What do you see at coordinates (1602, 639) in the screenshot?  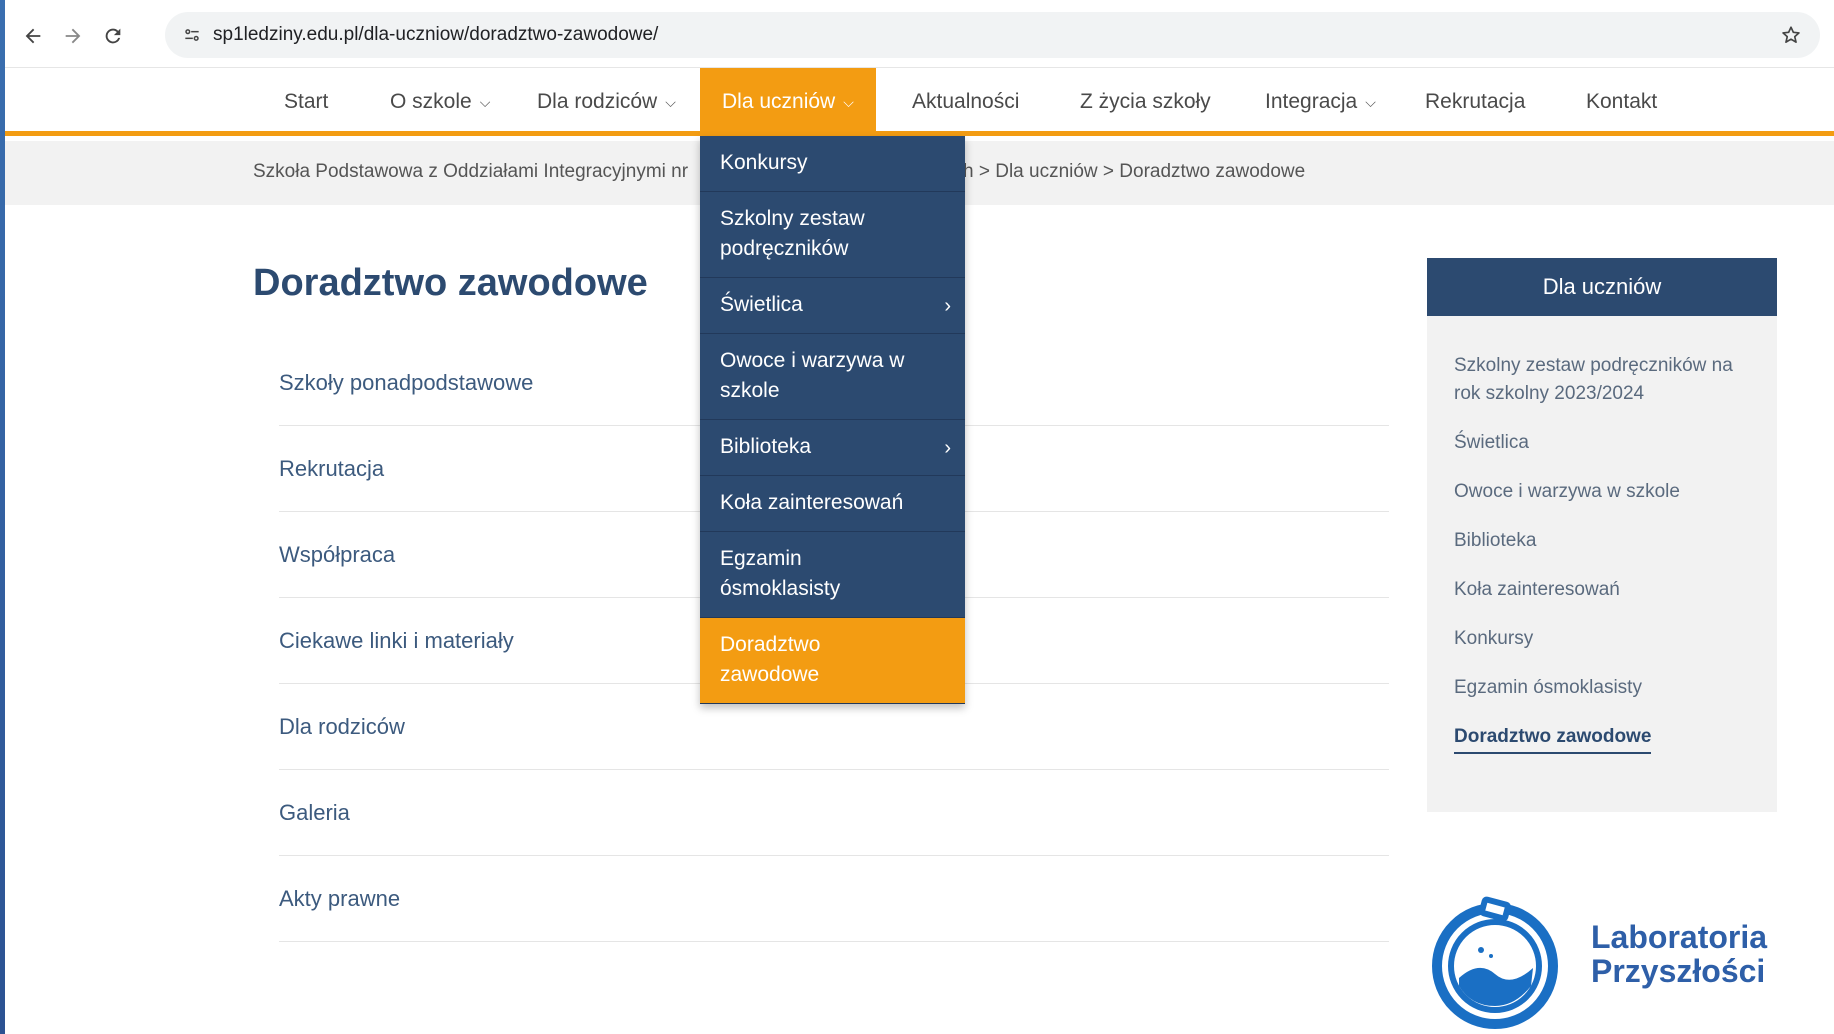 I see `sidebar-item: Konkursy` at bounding box center [1602, 639].